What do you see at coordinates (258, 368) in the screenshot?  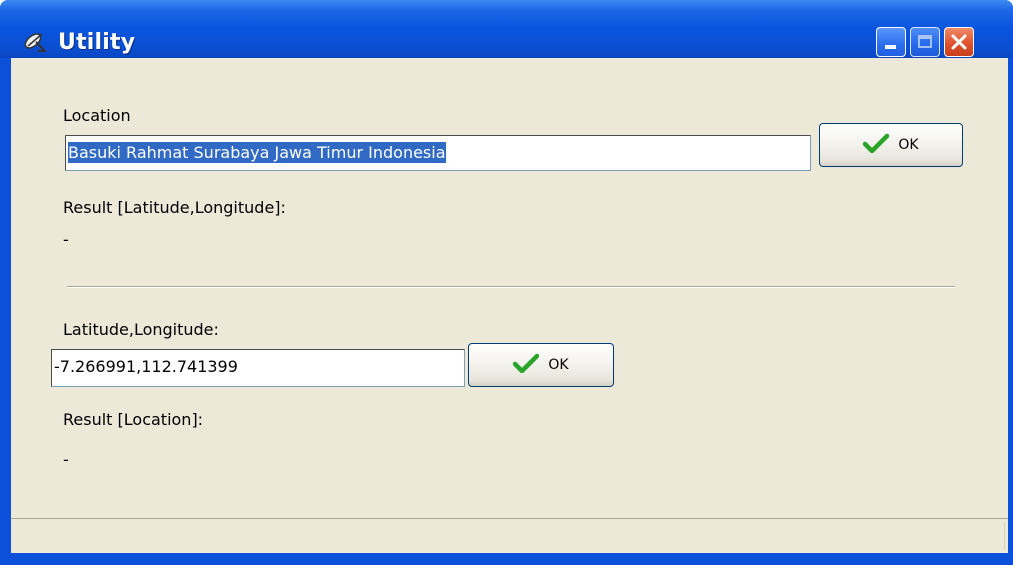 I see `latlng-input: -7.266991,112.741399` at bounding box center [258, 368].